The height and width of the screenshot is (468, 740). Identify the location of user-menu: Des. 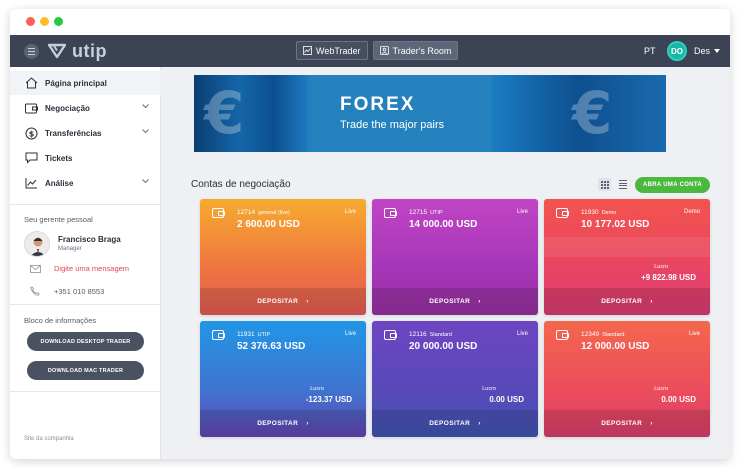
(707, 51).